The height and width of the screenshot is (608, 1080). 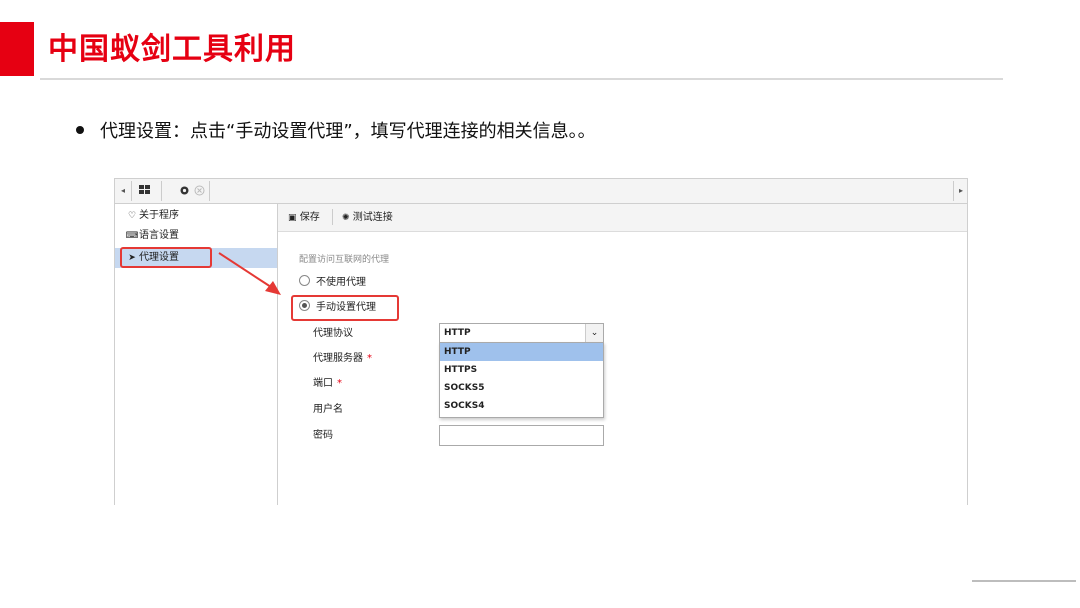 What do you see at coordinates (521, 388) in the screenshot?
I see `dropdown-option: SOCKS5` at bounding box center [521, 388].